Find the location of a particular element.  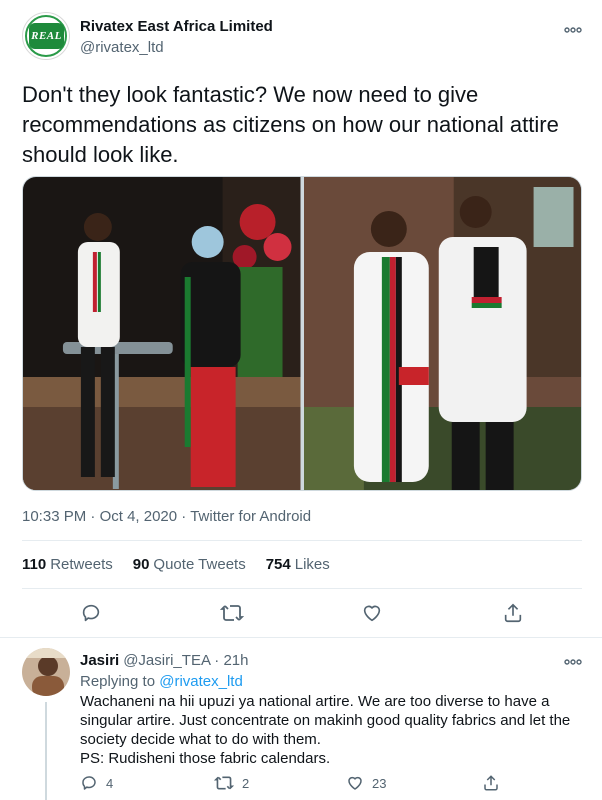

reply-retweet-button: 2 is located at coordinates (231, 783).